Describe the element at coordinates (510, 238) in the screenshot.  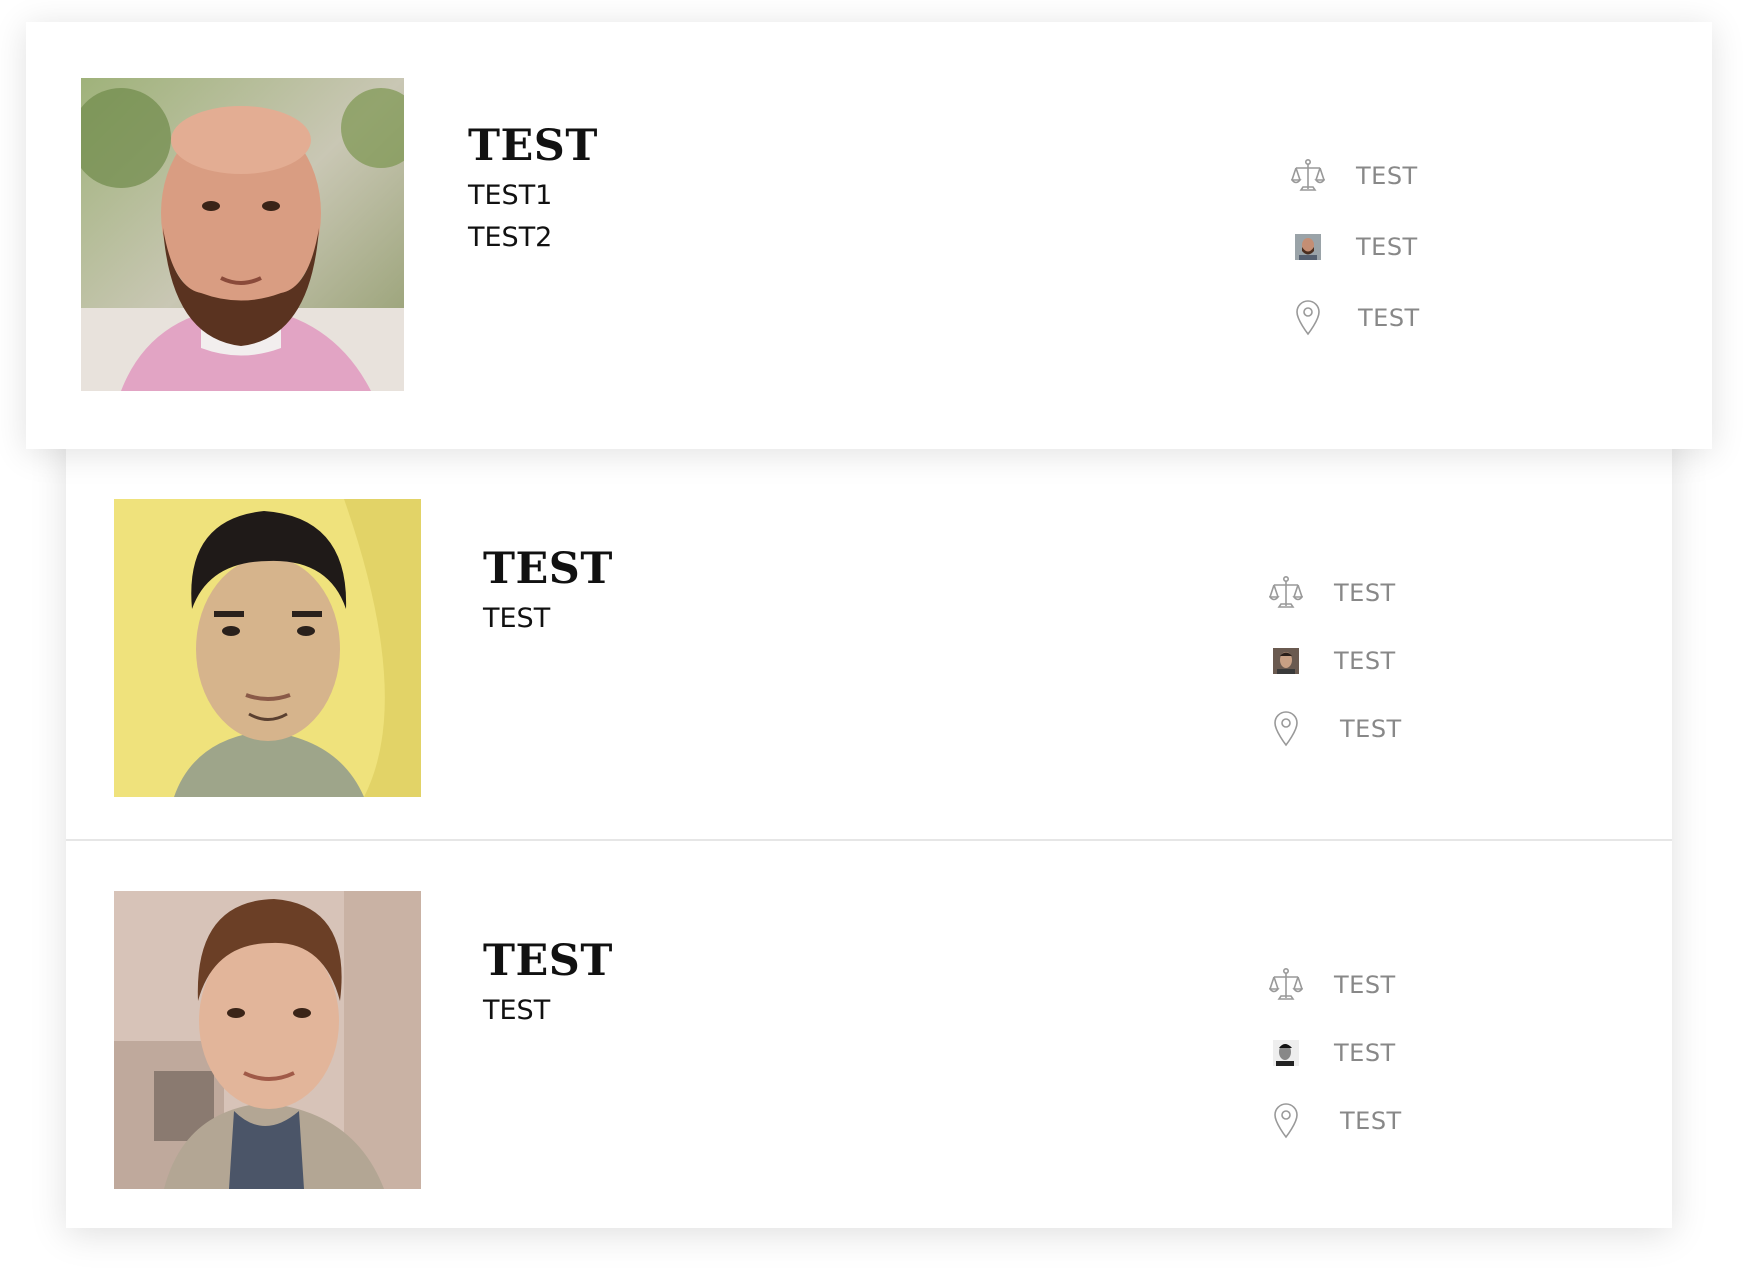
I see `profile-detail-line: TEST2` at that location.